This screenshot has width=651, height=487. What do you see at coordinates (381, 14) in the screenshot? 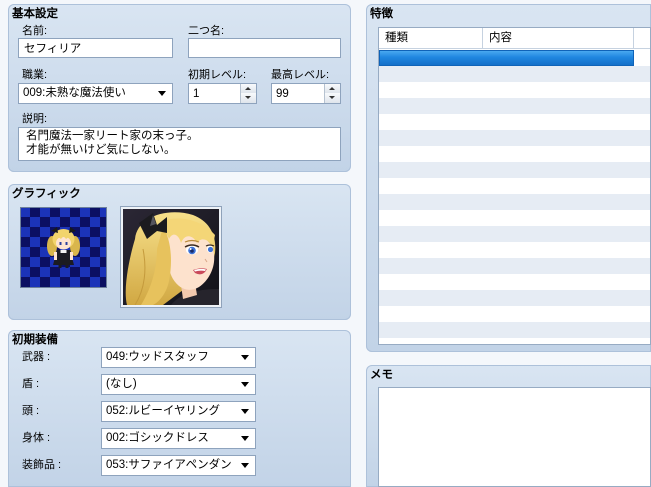
I see `traits-title: 特徴` at bounding box center [381, 14].